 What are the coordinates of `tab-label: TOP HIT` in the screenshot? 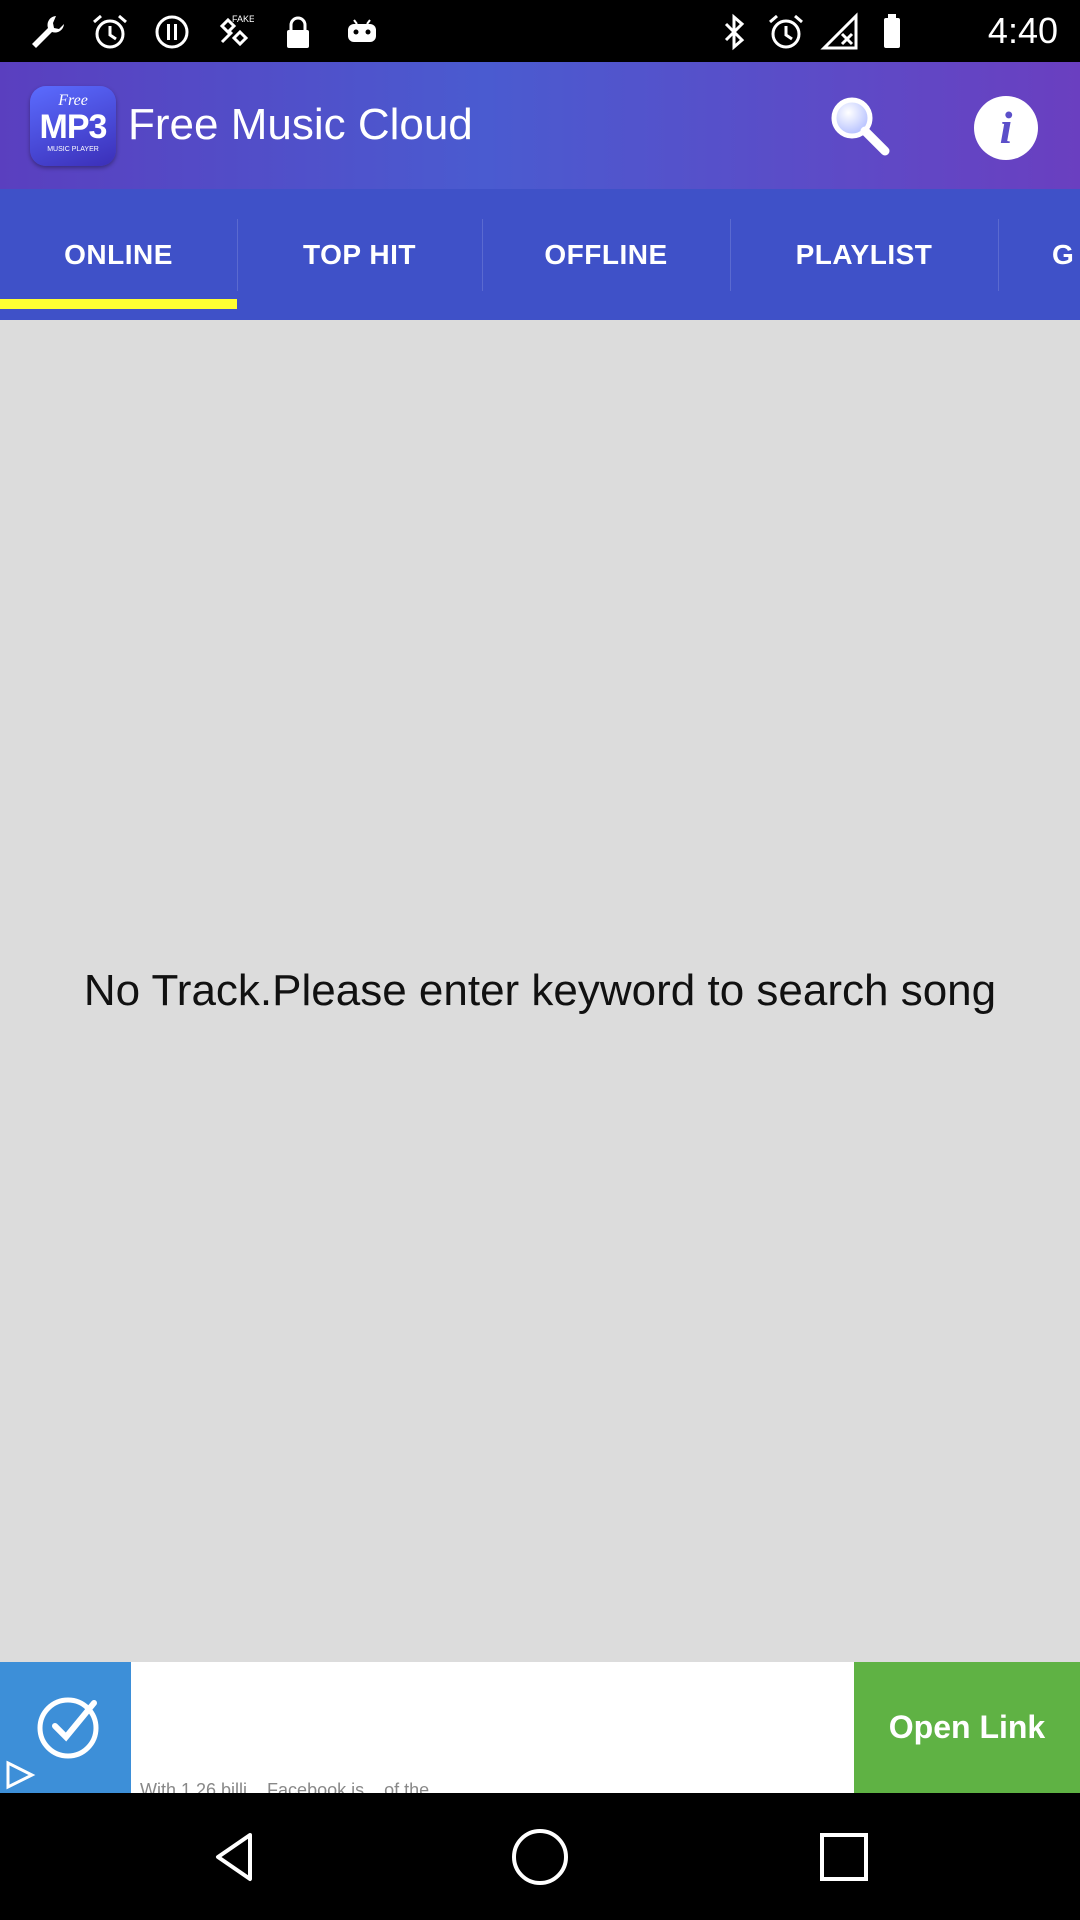 It's located at (359, 254).